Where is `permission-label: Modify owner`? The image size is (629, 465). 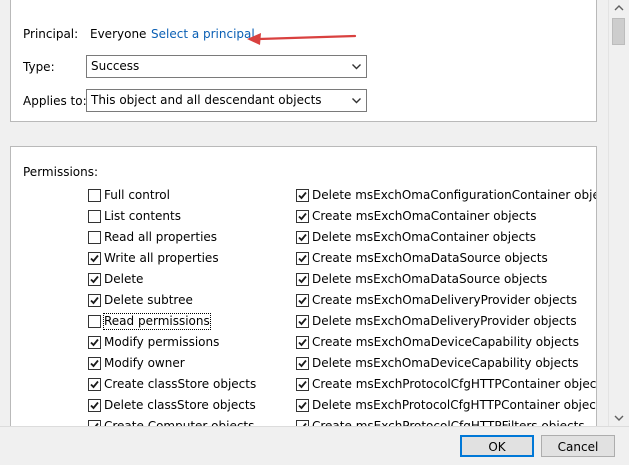 permission-label: Modify owner is located at coordinates (144, 363).